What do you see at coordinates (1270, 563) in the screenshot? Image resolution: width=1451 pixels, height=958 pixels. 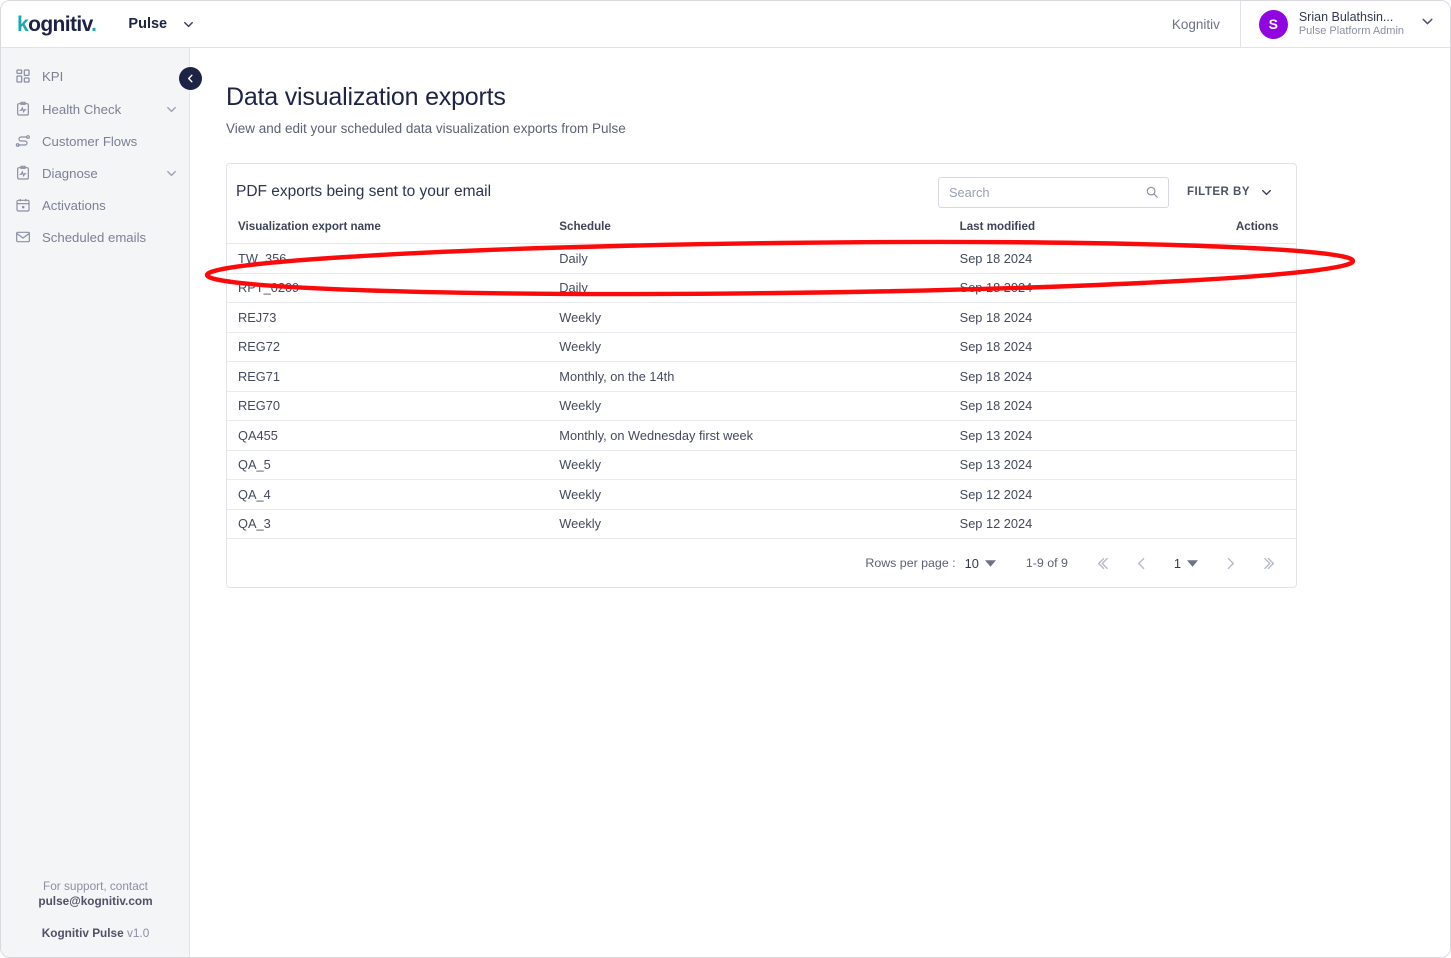 I see `last-page-button` at bounding box center [1270, 563].